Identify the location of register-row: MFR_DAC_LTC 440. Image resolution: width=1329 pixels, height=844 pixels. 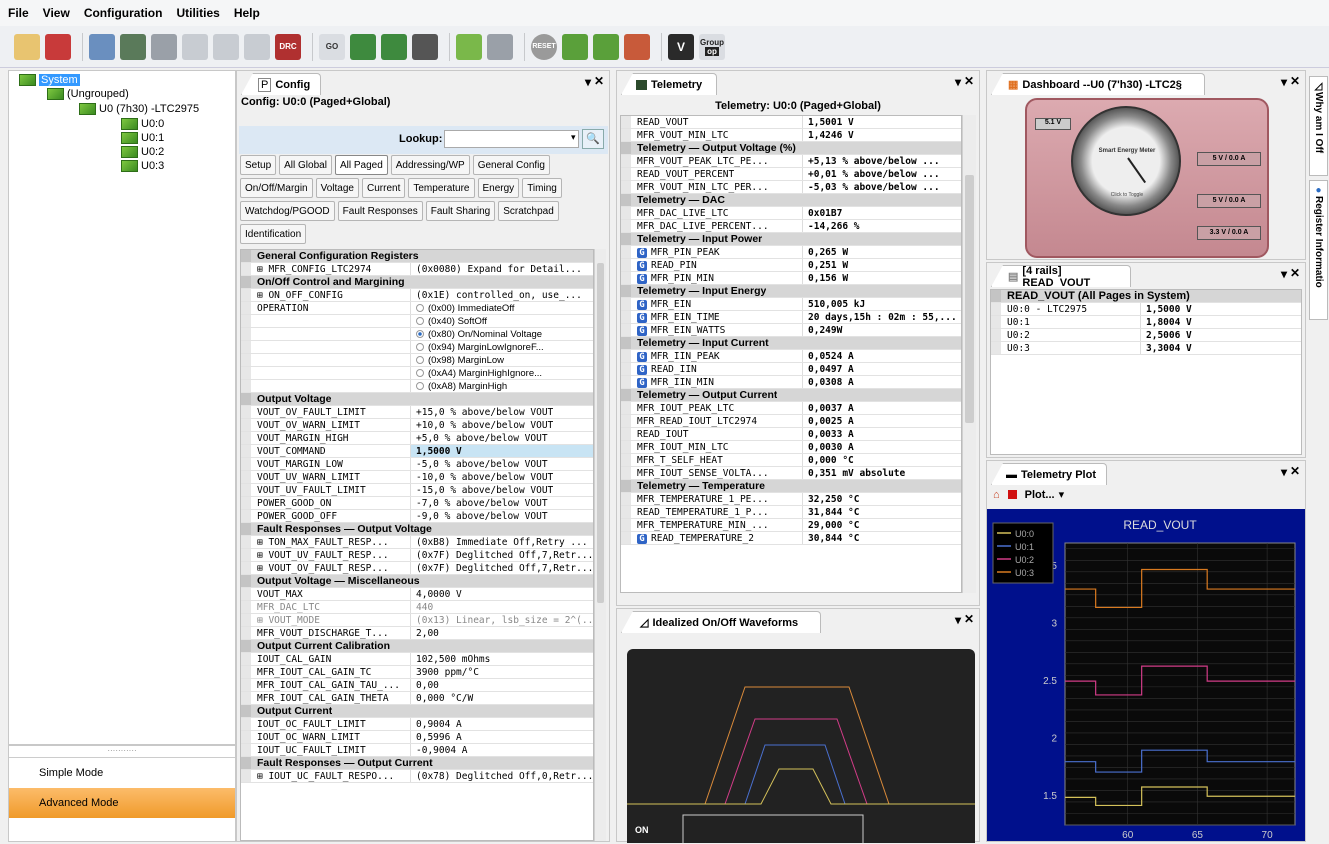
(417, 607).